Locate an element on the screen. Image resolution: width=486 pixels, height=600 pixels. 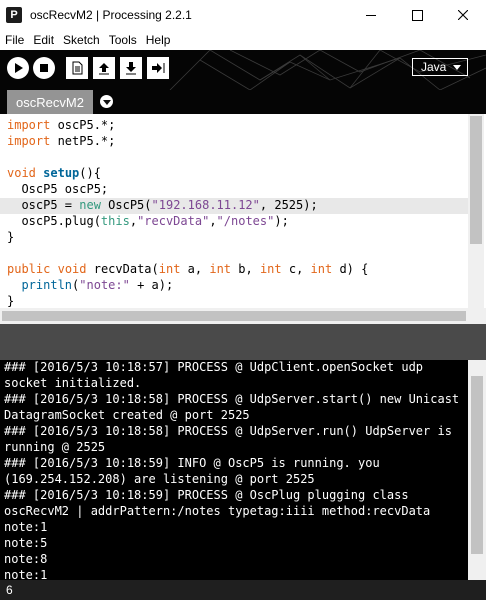
console-line: socket initialized. is located at coordinates (73, 383).